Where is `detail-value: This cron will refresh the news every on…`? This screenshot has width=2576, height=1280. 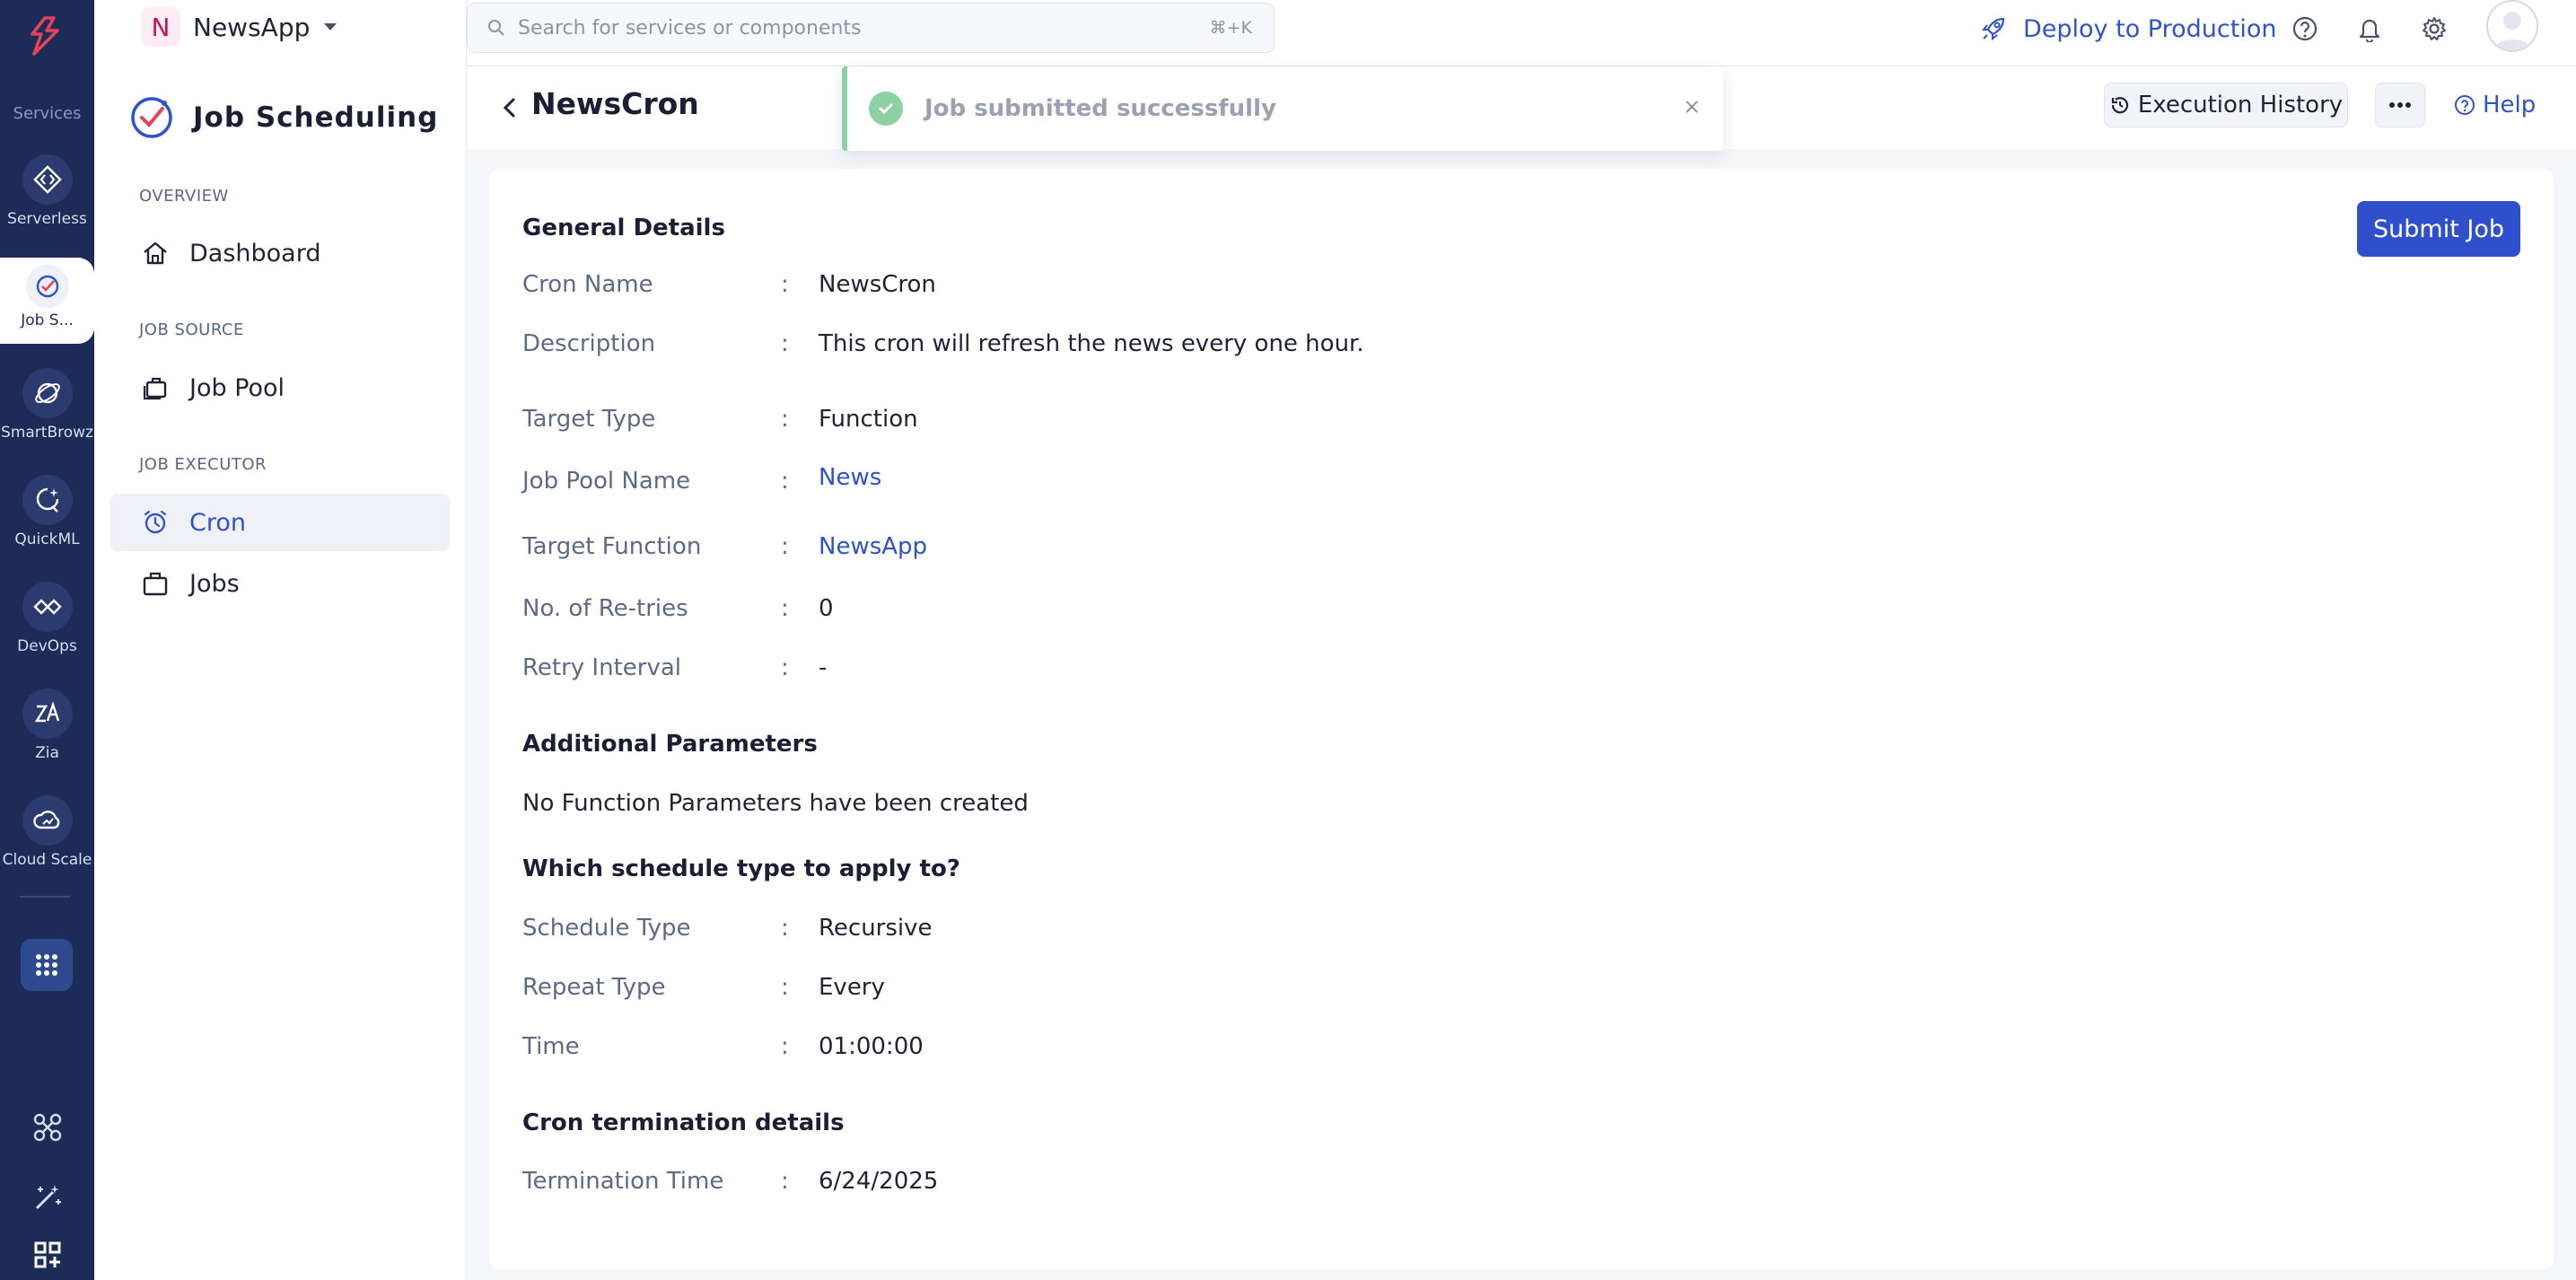 detail-value: This cron will refresh the news every on… is located at coordinates (1091, 343).